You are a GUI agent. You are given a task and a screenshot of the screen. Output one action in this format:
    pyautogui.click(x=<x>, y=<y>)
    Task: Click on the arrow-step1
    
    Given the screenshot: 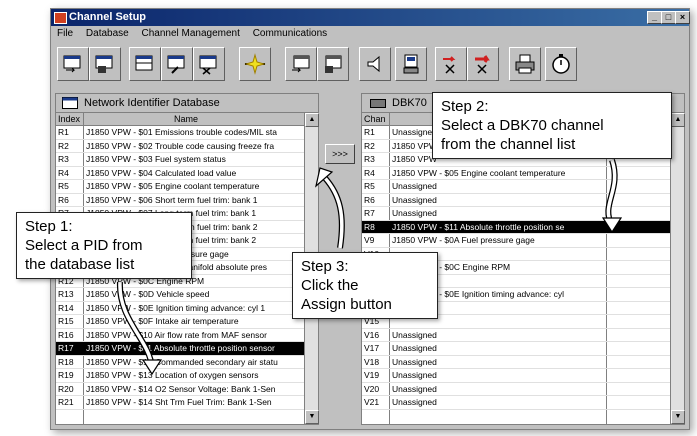 What is the action you would take?
    pyautogui.click(x=152, y=367)
    